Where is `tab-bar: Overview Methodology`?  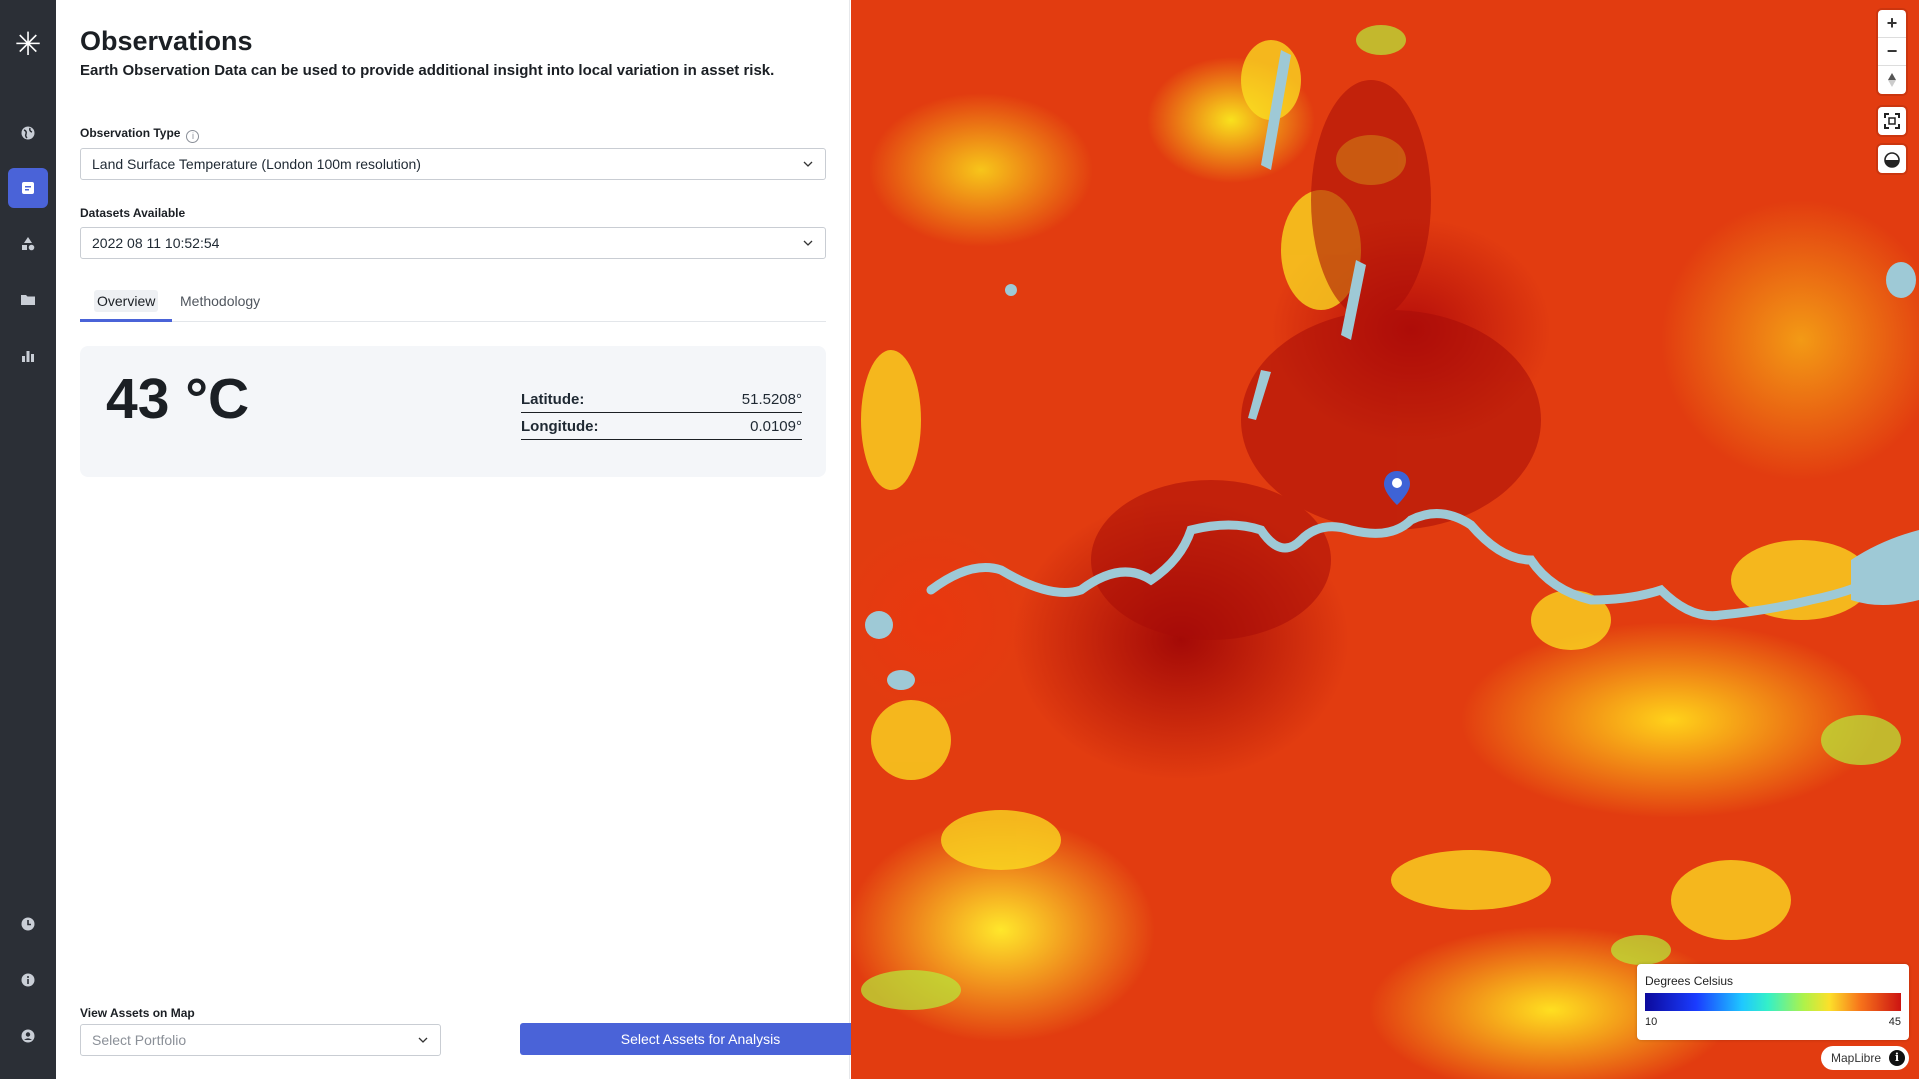 tab-bar: Overview Methodology is located at coordinates (453, 304).